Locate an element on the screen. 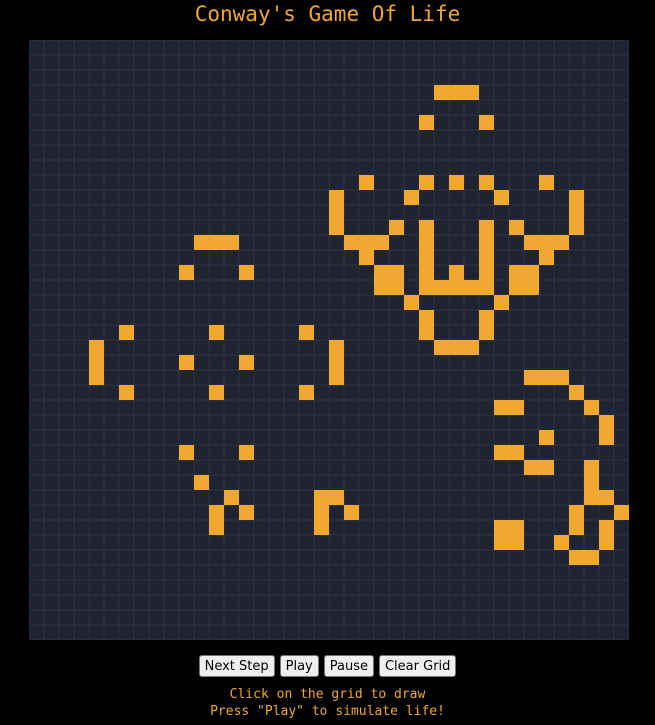 The width and height of the screenshot is (655, 725). play-button: Play is located at coordinates (299, 666).